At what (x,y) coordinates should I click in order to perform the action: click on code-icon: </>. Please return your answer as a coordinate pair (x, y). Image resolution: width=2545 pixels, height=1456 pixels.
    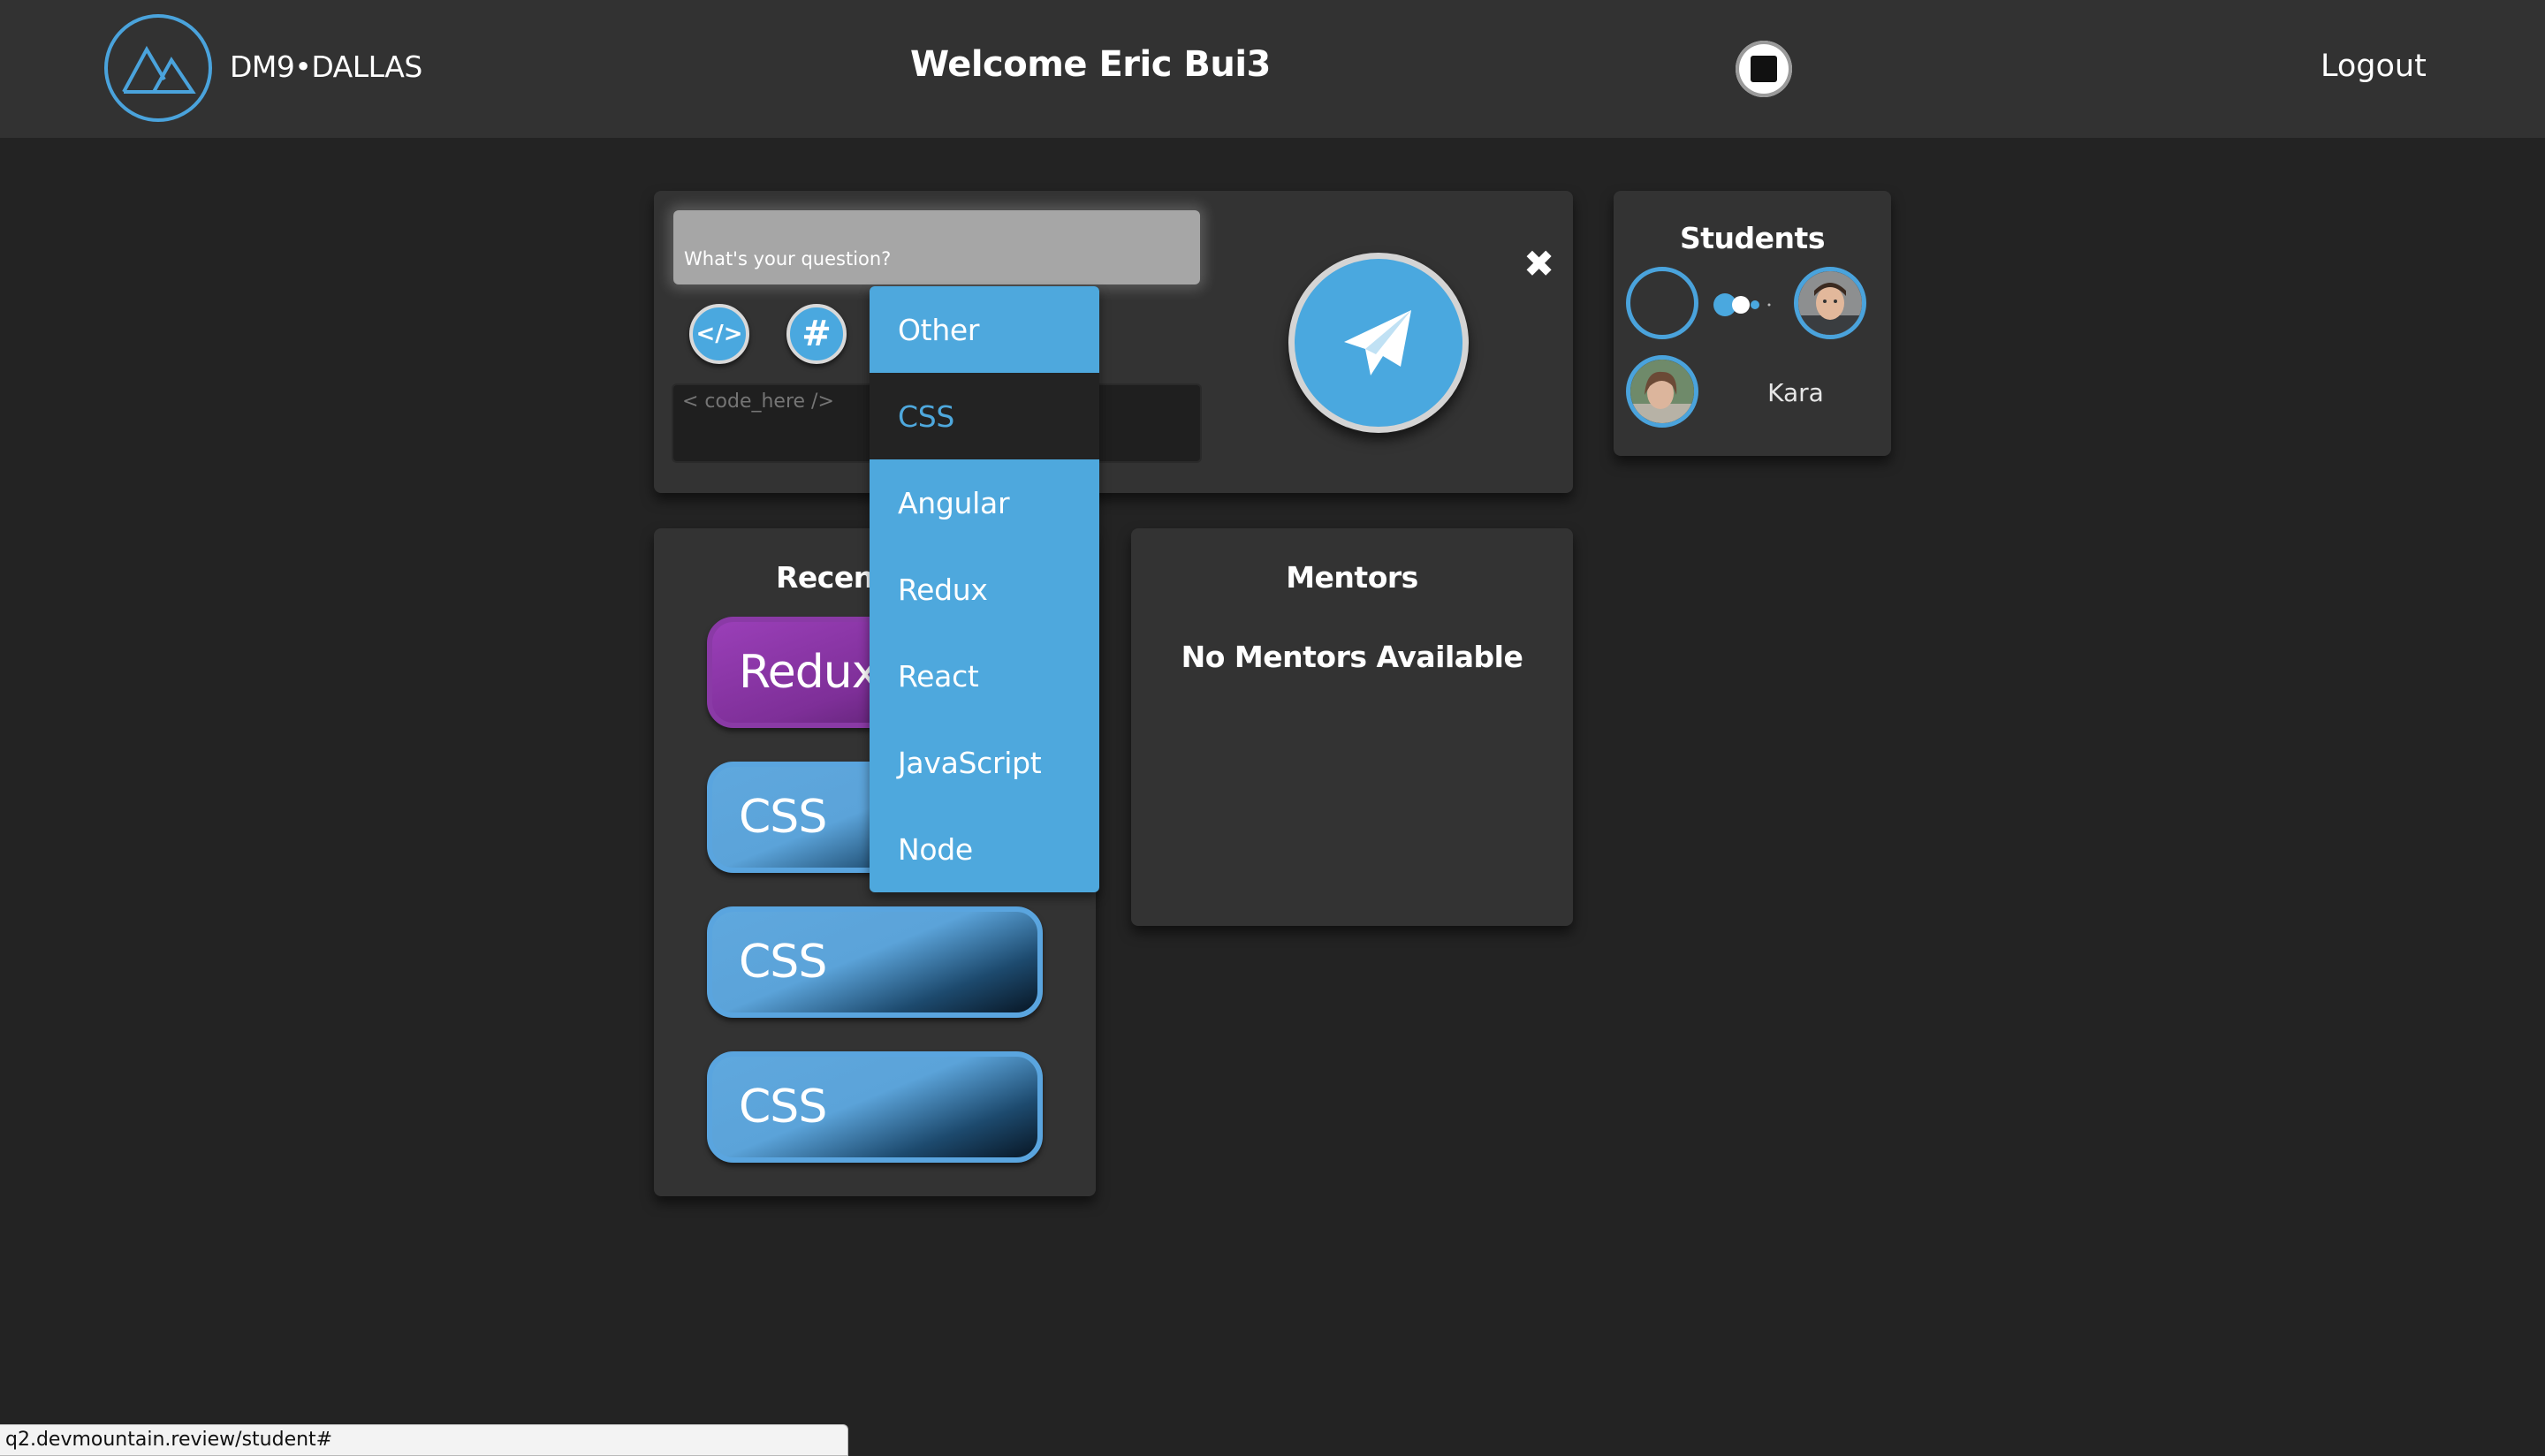
    Looking at the image, I should click on (719, 334).